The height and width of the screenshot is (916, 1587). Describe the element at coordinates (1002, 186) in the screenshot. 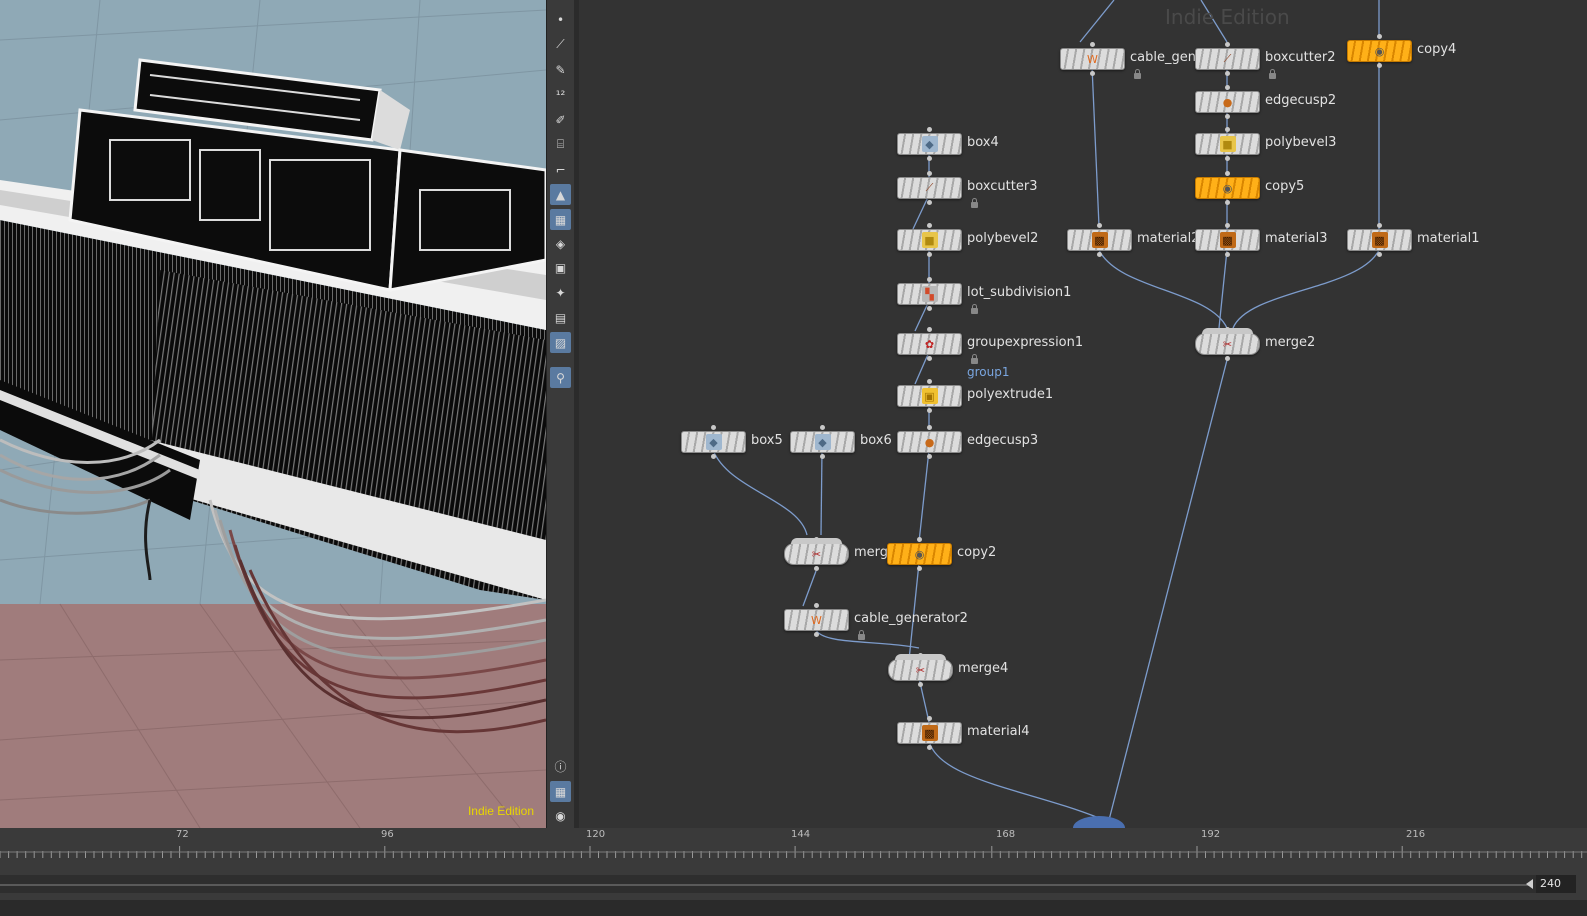

I see `node-label-boxcutter3: boxcutter3` at that location.